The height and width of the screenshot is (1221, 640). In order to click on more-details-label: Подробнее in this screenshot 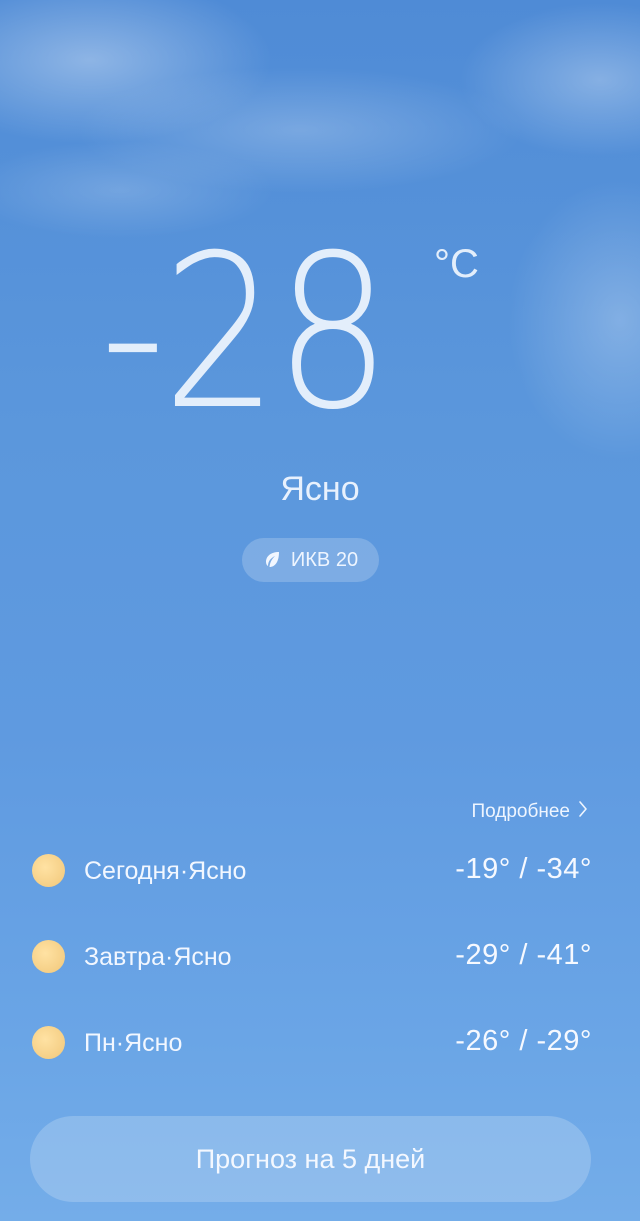, I will do `click(520, 811)`.